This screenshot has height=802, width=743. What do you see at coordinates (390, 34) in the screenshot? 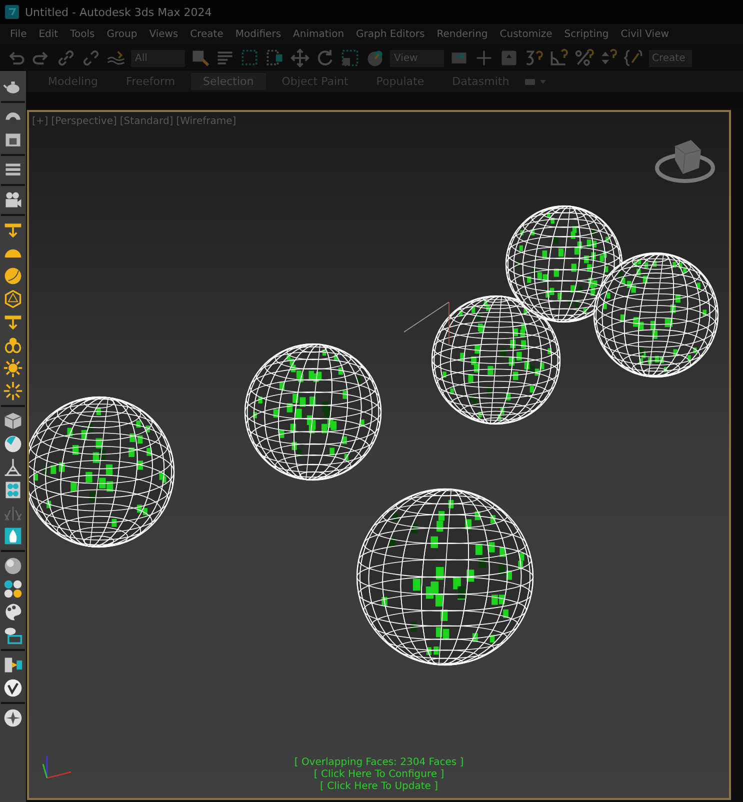
I see `menu-item: Graph Editors` at bounding box center [390, 34].